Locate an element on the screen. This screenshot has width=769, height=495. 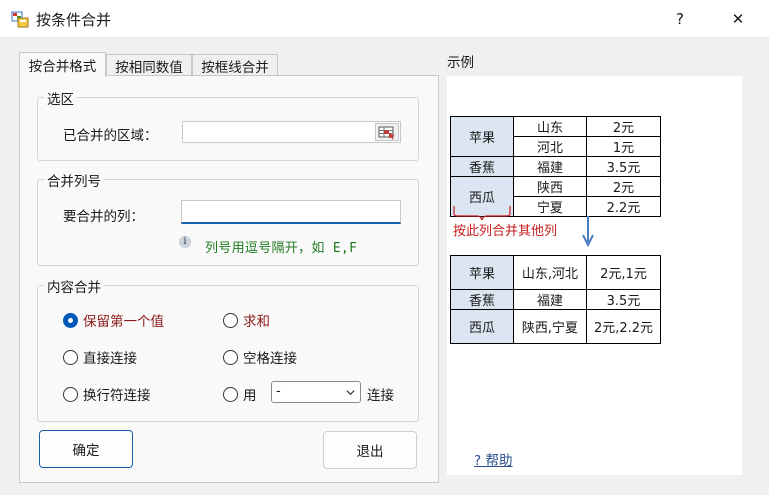
tab-merge-format: 按合并格式 is located at coordinates (62, 64).